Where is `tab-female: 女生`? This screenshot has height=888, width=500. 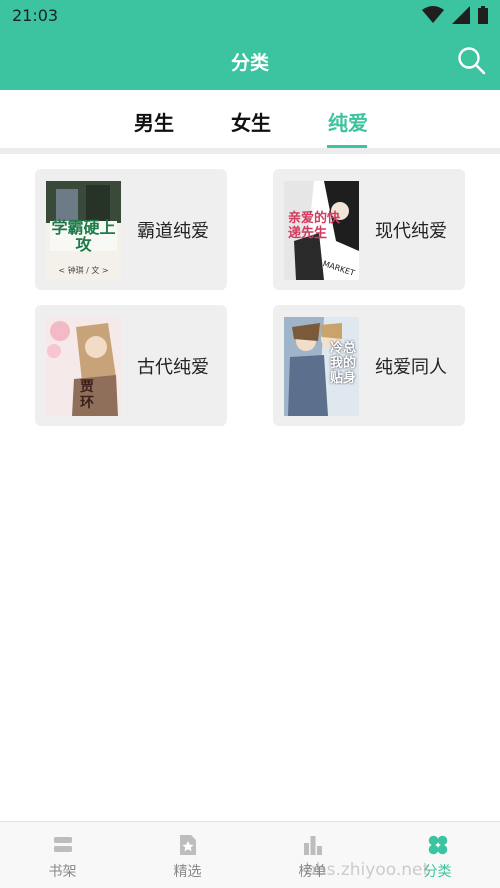 tab-female: 女生 is located at coordinates (251, 121).